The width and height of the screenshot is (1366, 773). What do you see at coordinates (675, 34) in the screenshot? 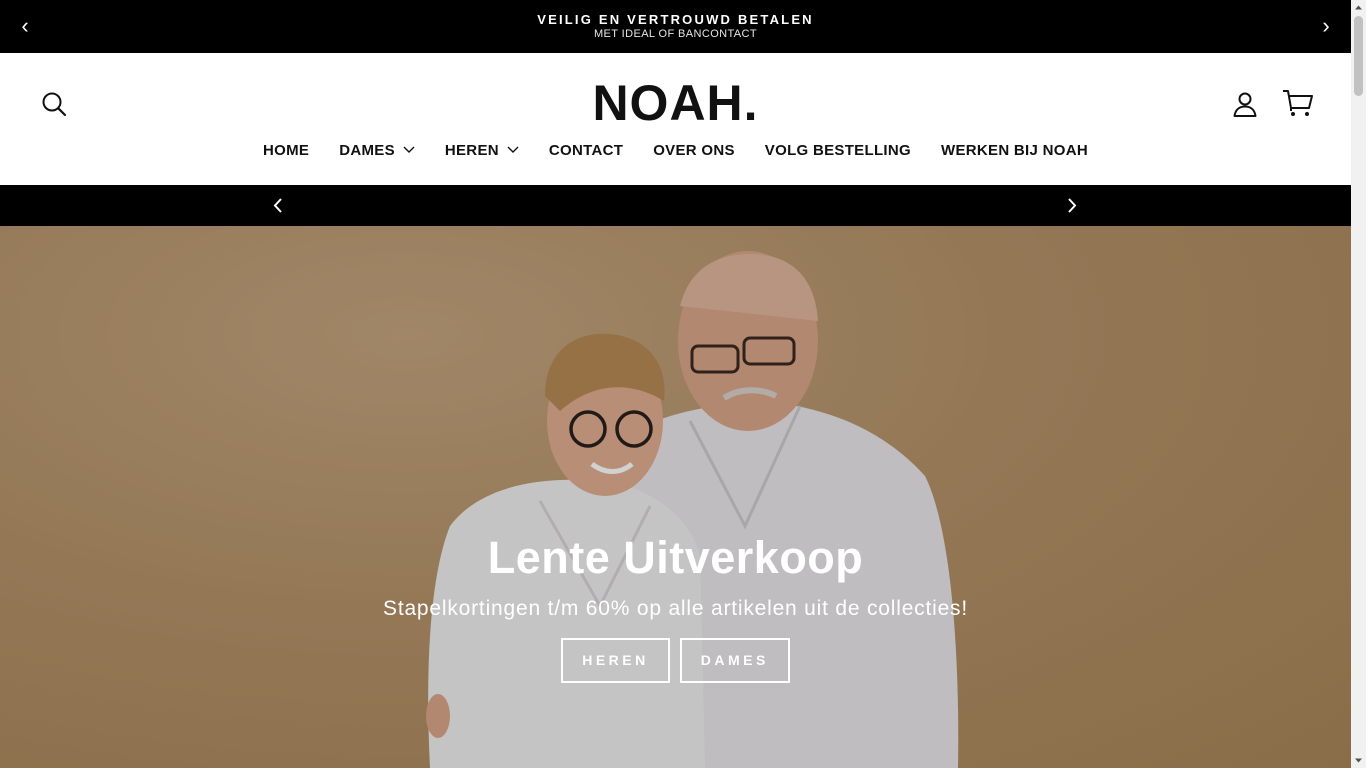
I see `announcement-subtitle: MET IDEAL OF BANCONTACT` at bounding box center [675, 34].